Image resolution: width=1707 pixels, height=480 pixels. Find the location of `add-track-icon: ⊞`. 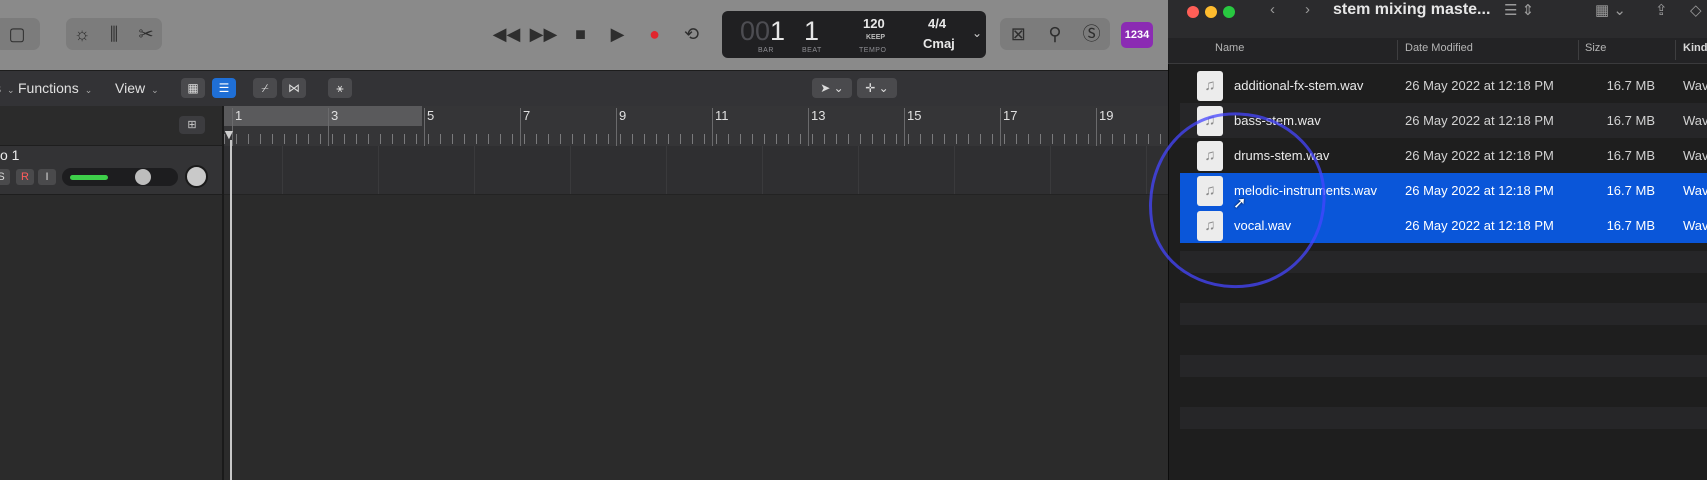

add-track-icon: ⊞ is located at coordinates (192, 125).